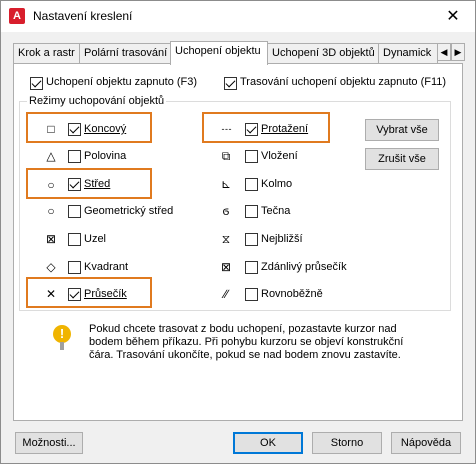 This screenshot has width=476, height=464. I want to click on tangent-symbol-icon: ϭ, so click(226, 211).